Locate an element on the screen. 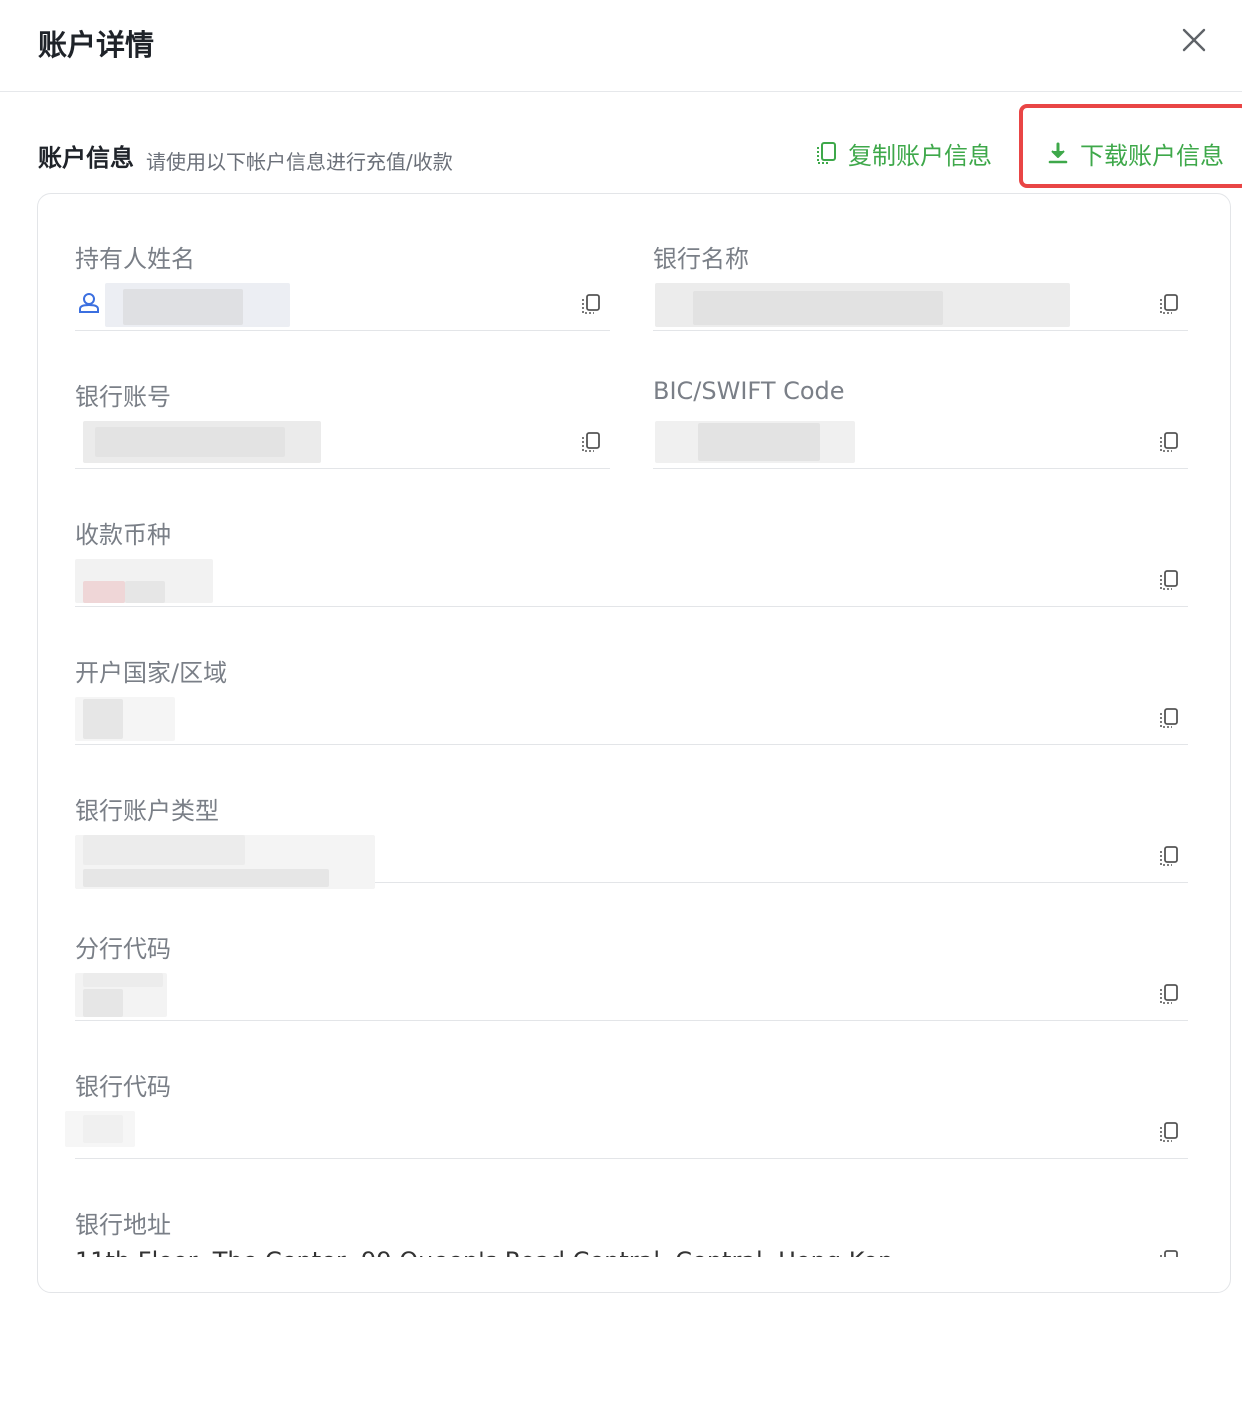 The image size is (1242, 1410). country-value is located at coordinates (130, 719).